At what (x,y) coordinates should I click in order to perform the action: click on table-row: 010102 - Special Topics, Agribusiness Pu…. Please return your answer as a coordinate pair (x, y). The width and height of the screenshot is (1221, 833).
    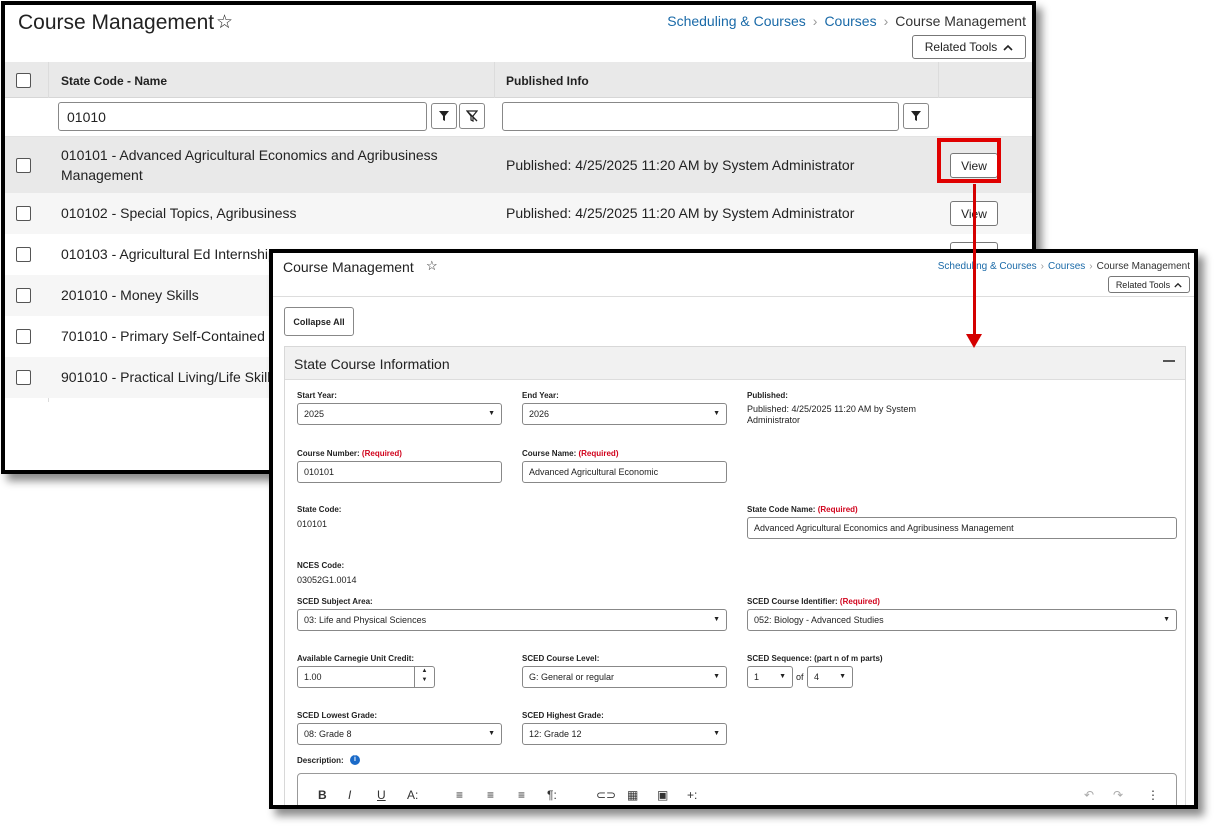
    Looking at the image, I should click on (518, 213).